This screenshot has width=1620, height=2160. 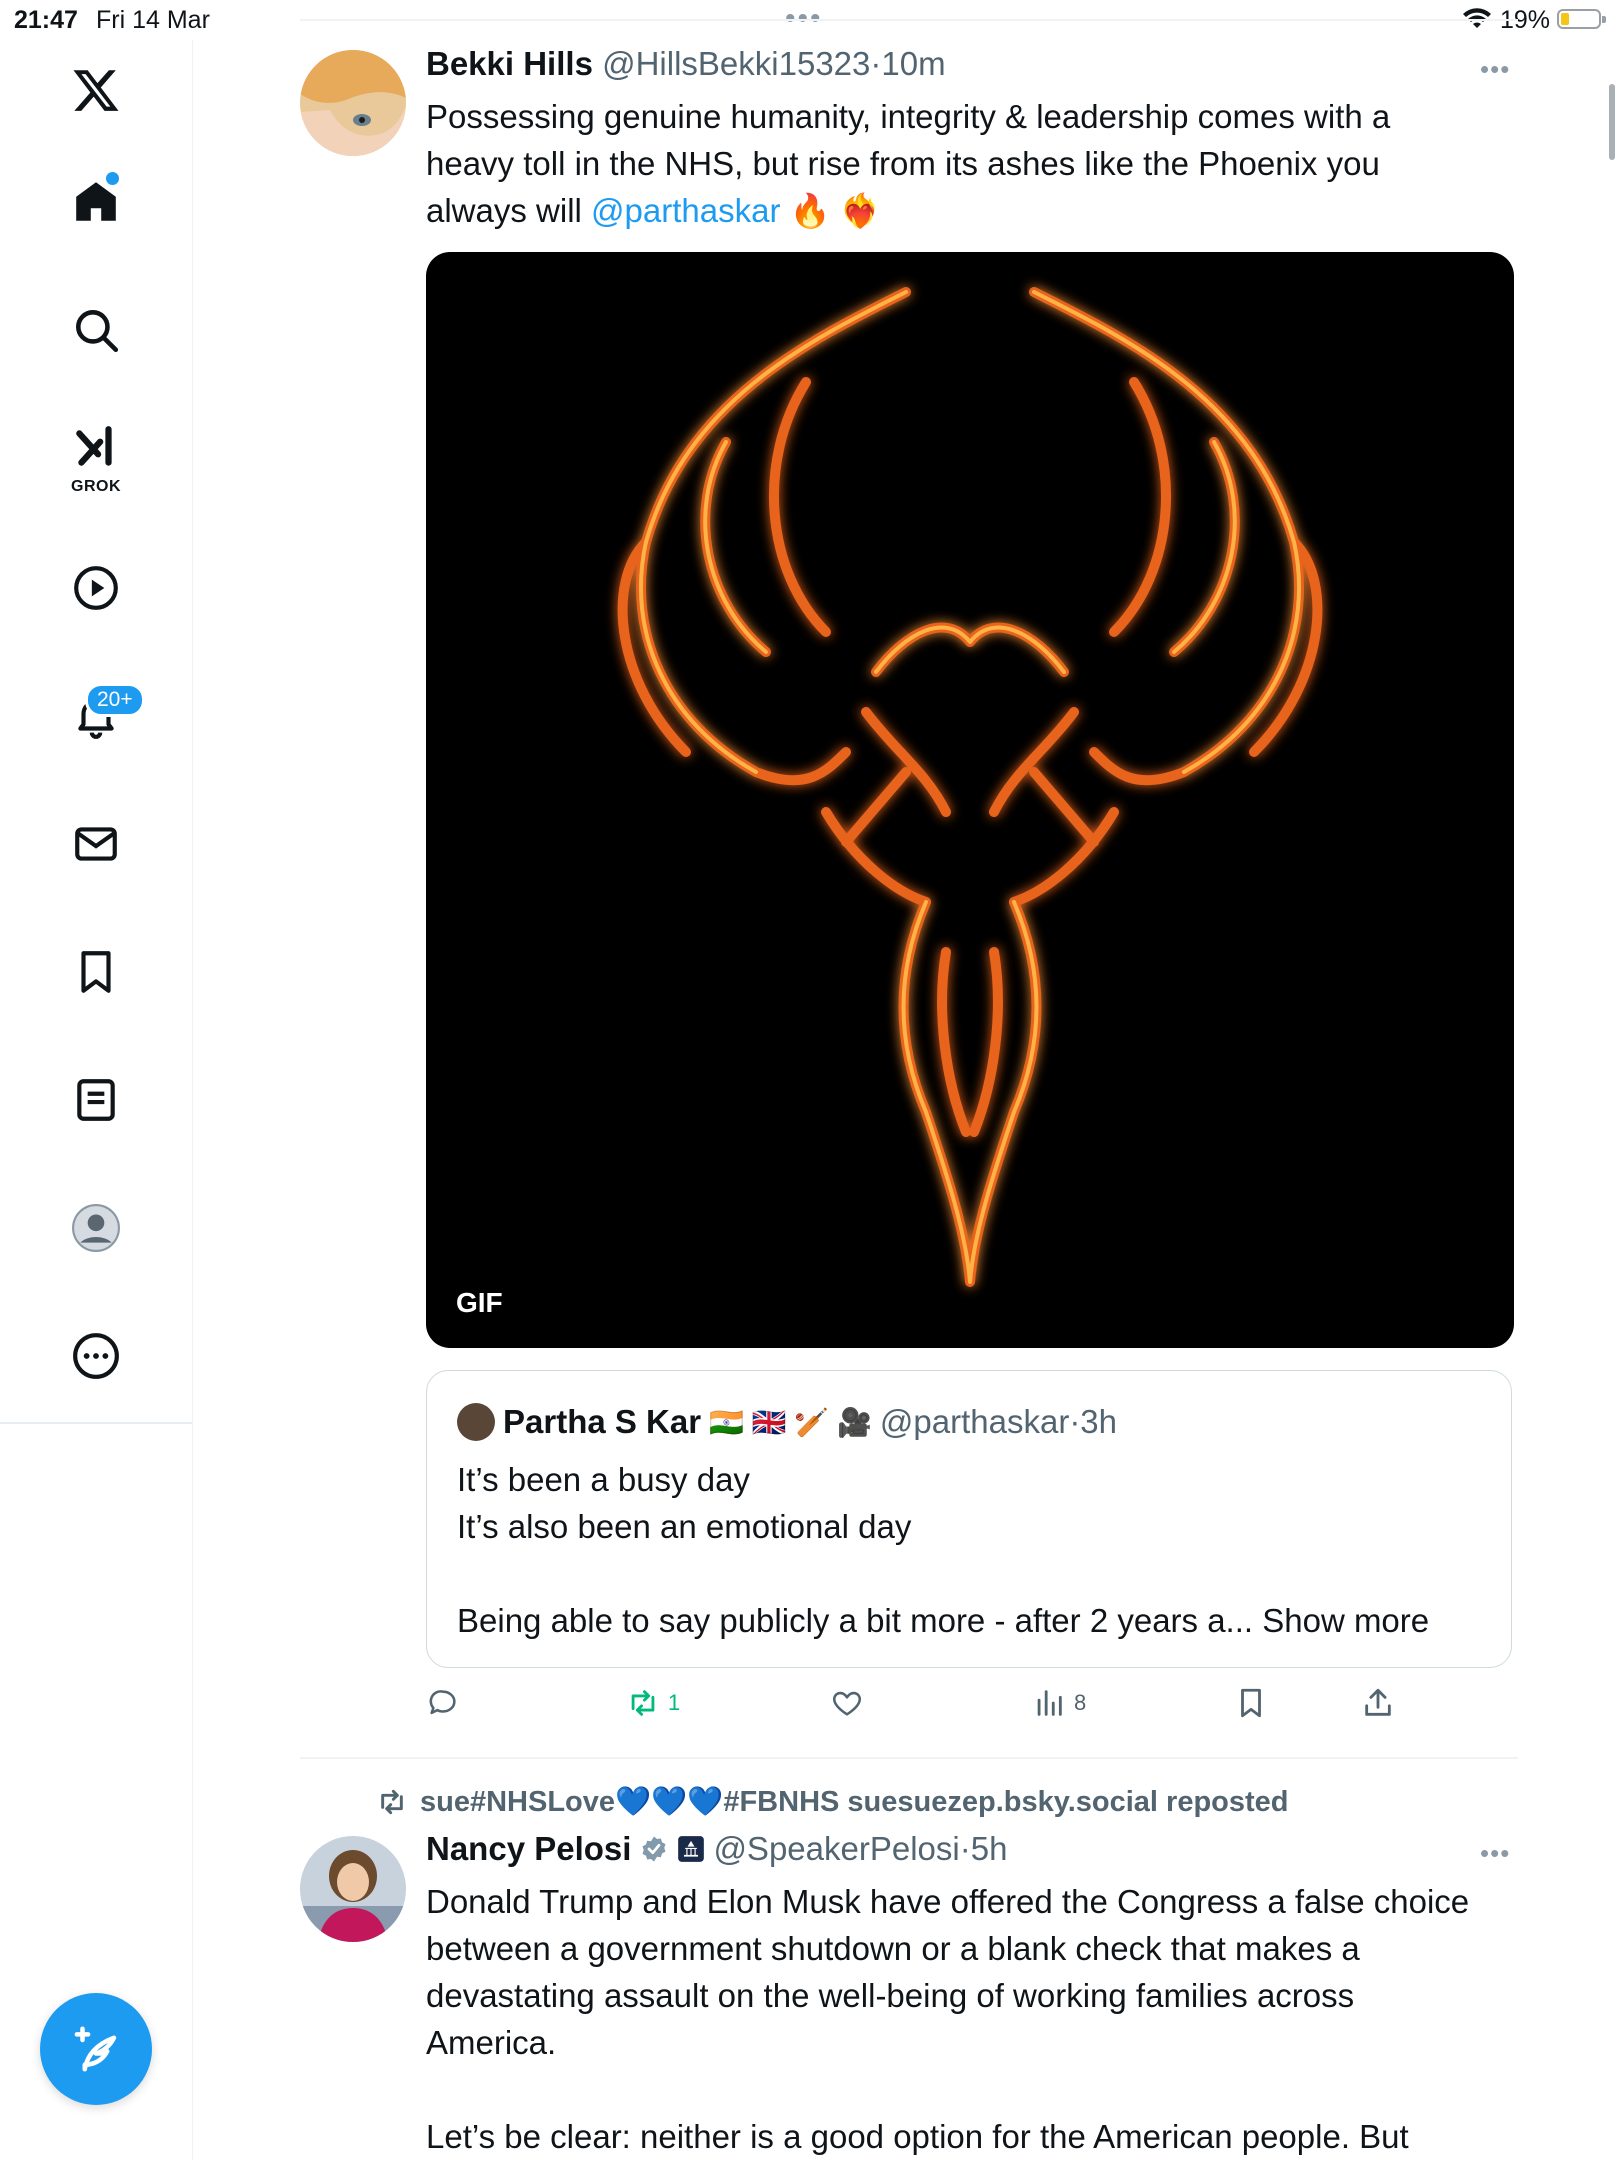 What do you see at coordinates (674, 1702) in the screenshot?
I see `retweet-count: 1` at bounding box center [674, 1702].